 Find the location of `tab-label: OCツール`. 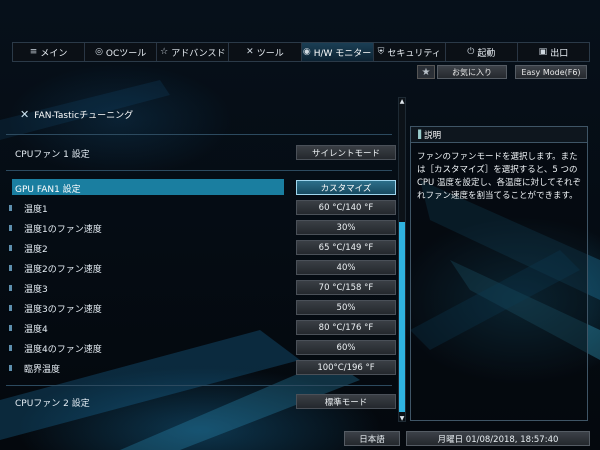

tab-label: OCツール is located at coordinates (126, 53).